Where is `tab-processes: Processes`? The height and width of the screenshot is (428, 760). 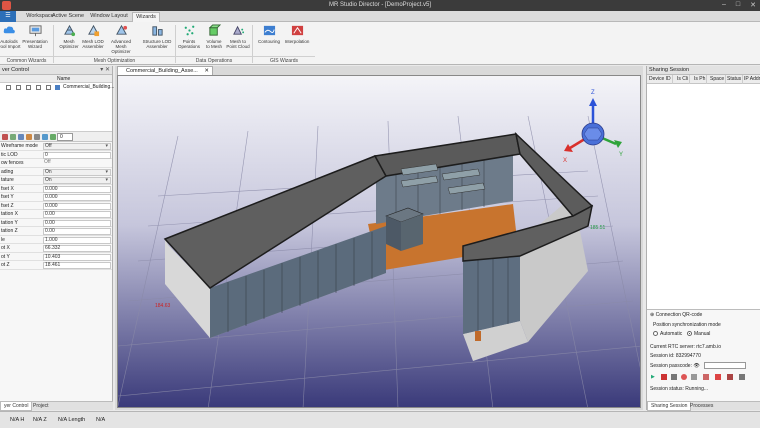 tab-processes: Processes is located at coordinates (701, 406).